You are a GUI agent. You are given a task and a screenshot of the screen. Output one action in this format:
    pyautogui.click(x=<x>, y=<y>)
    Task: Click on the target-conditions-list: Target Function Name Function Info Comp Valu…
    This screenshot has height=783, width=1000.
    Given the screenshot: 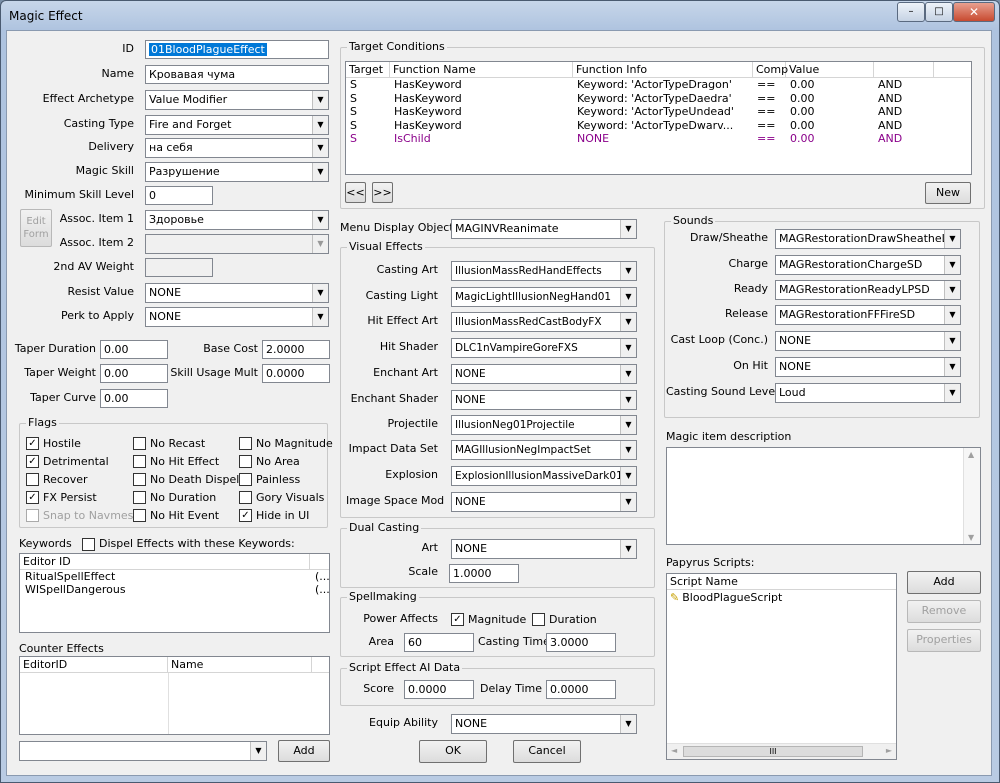 What is the action you would take?
    pyautogui.click(x=658, y=118)
    